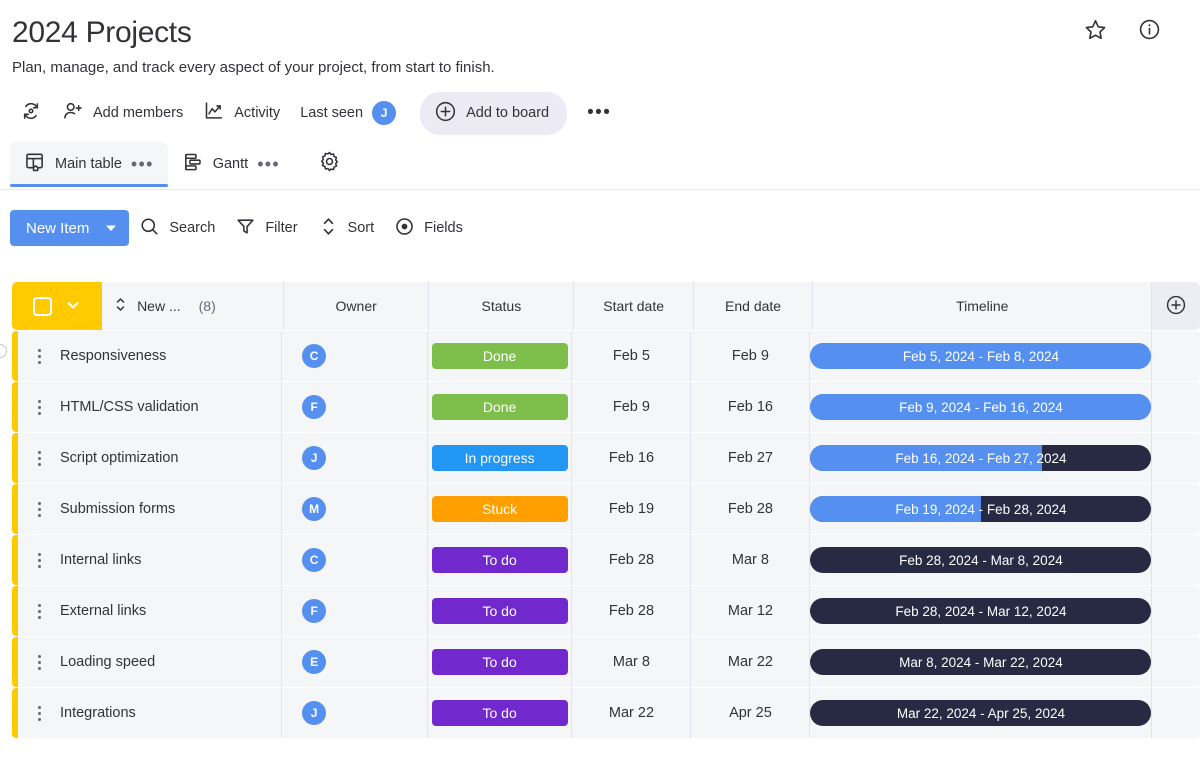 The height and width of the screenshot is (778, 1200). I want to click on timeline-bar: Feb 9, 2024 - Feb 16, 2024, so click(981, 407).